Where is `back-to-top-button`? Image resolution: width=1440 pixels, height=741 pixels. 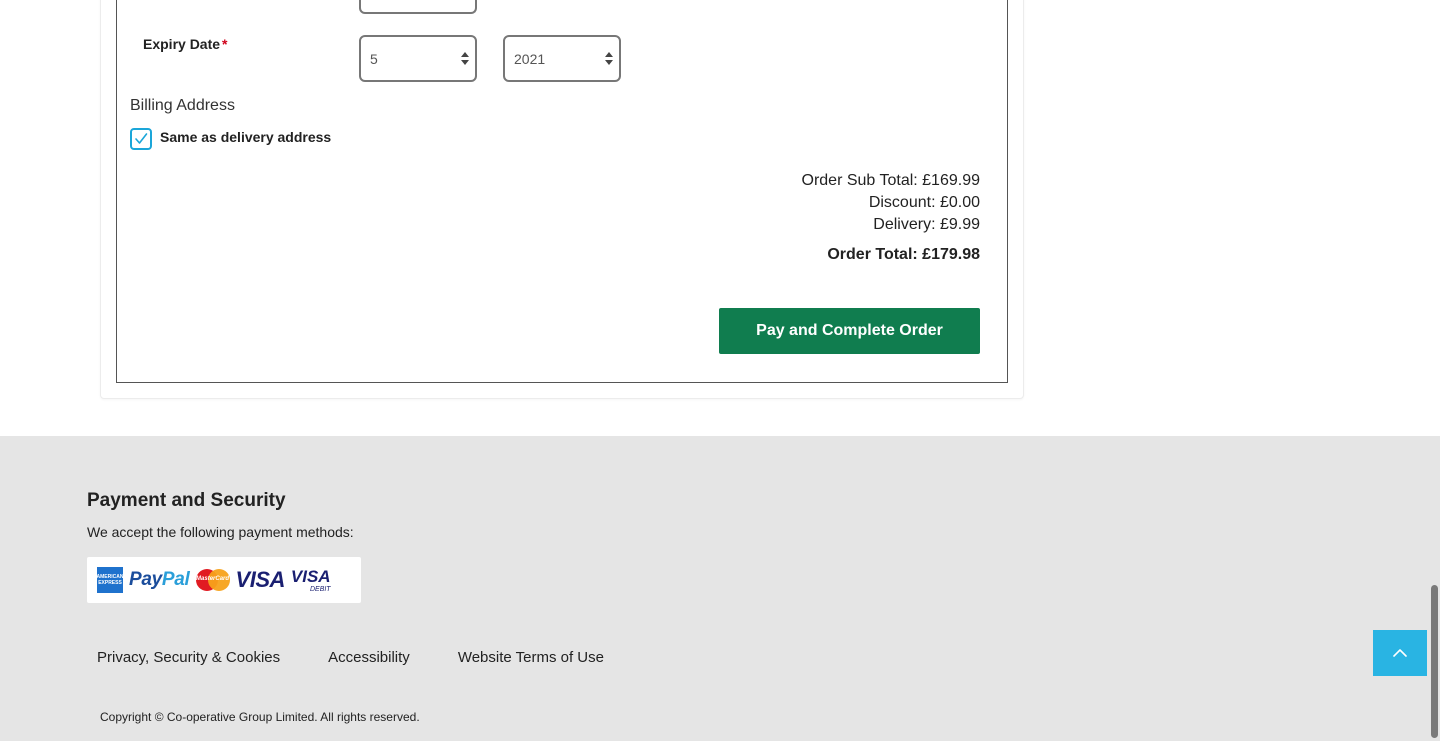
back-to-top-button is located at coordinates (1400, 653).